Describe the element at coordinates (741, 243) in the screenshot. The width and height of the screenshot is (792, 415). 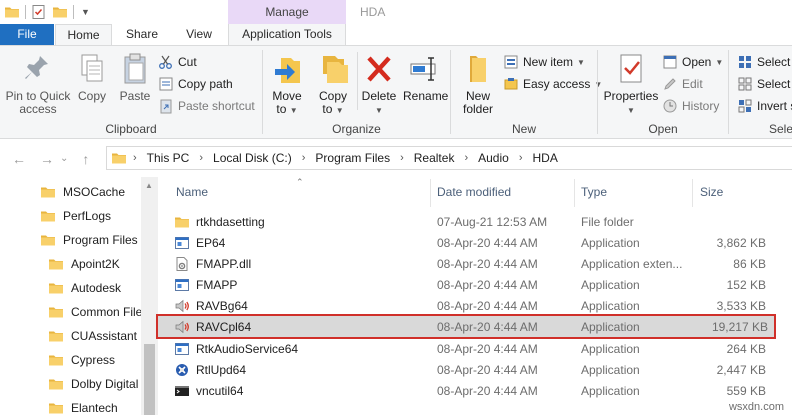
I see `file-size: 3,862 KB` at that location.